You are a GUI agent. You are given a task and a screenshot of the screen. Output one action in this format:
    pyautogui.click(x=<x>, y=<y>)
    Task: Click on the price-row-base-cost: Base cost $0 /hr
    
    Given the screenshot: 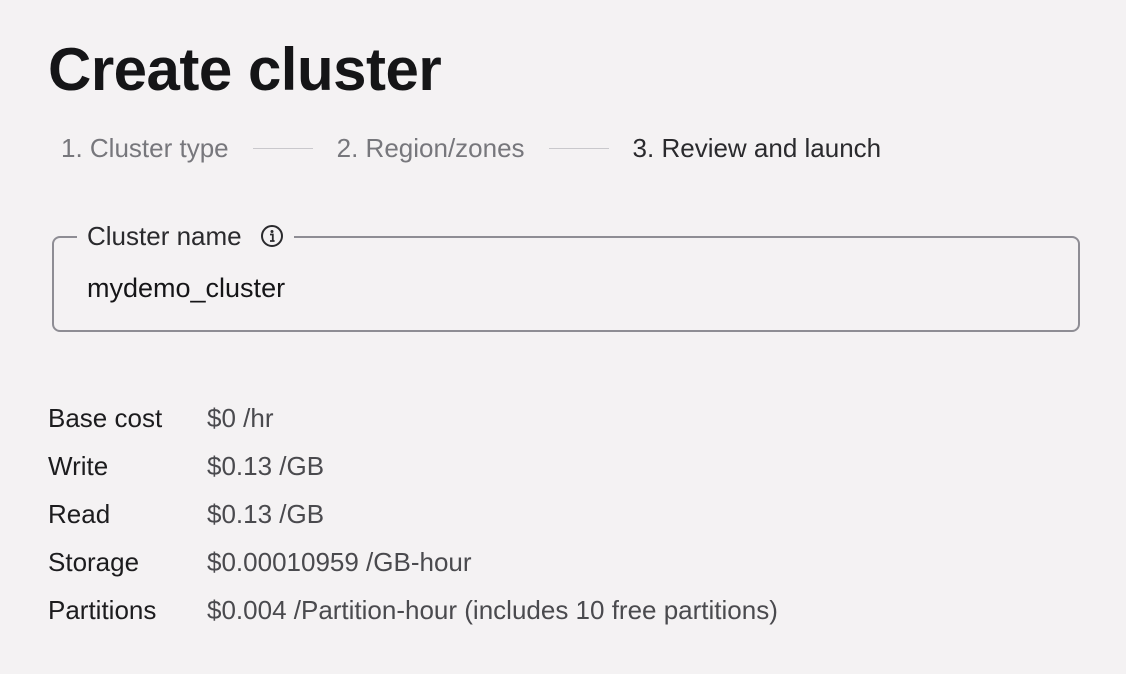 What is the action you would take?
    pyautogui.click(x=413, y=418)
    